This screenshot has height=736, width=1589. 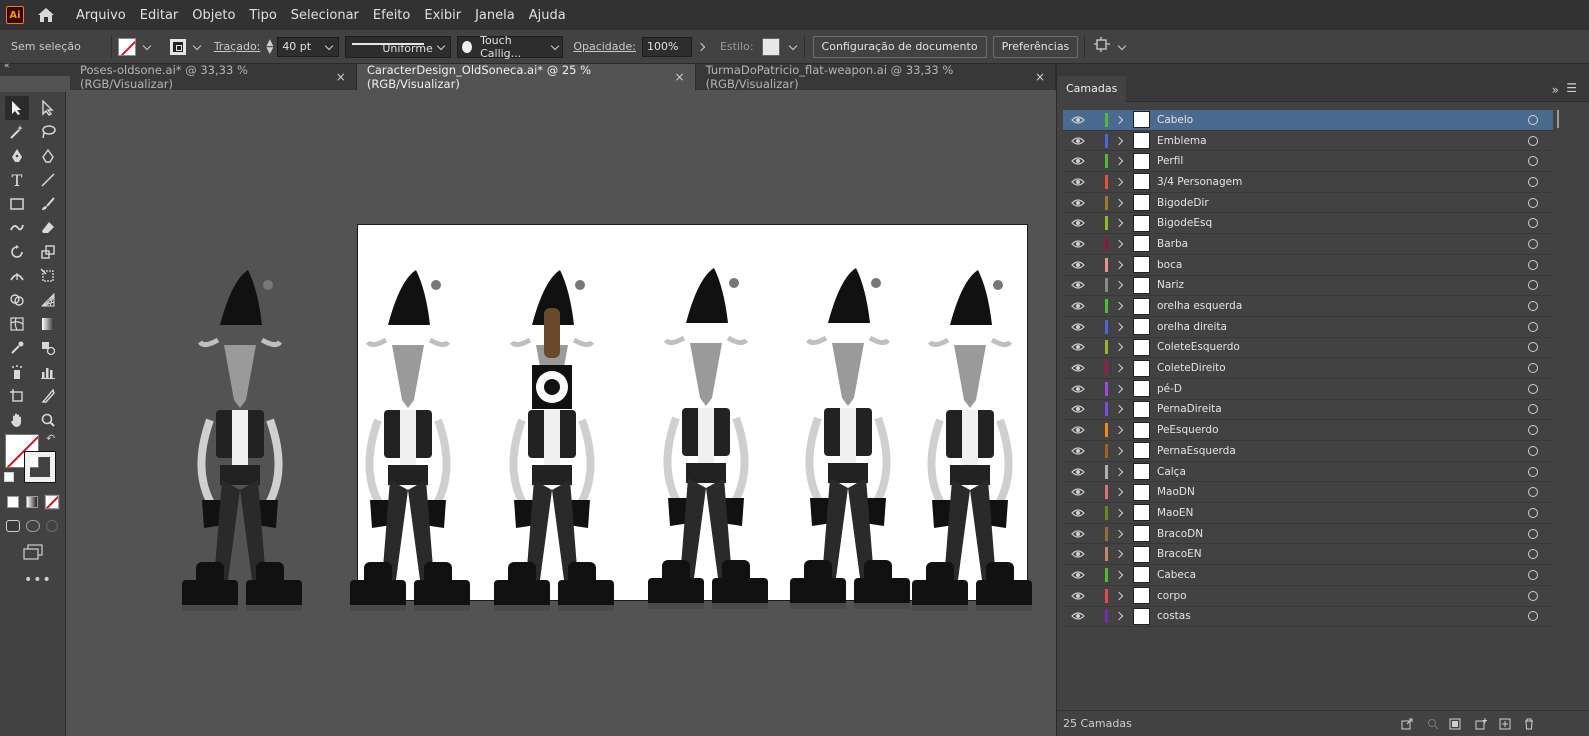 I want to click on draw-inside-icon, so click(x=52, y=526).